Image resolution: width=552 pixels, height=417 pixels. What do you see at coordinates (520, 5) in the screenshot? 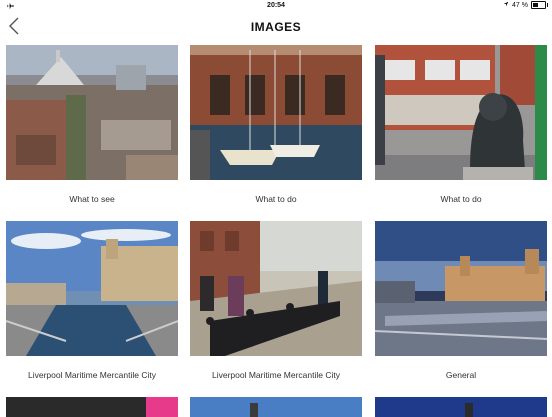
I see `battery-percent: 47 %` at bounding box center [520, 5].